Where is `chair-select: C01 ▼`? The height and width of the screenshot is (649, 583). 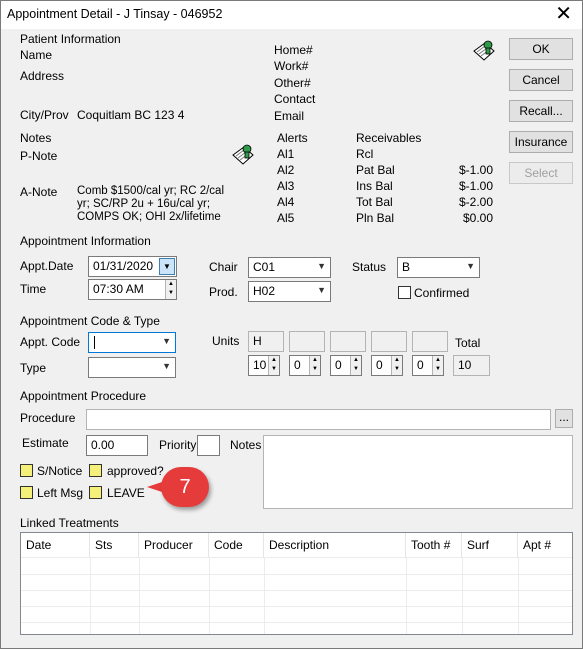 chair-select: C01 ▼ is located at coordinates (289, 267).